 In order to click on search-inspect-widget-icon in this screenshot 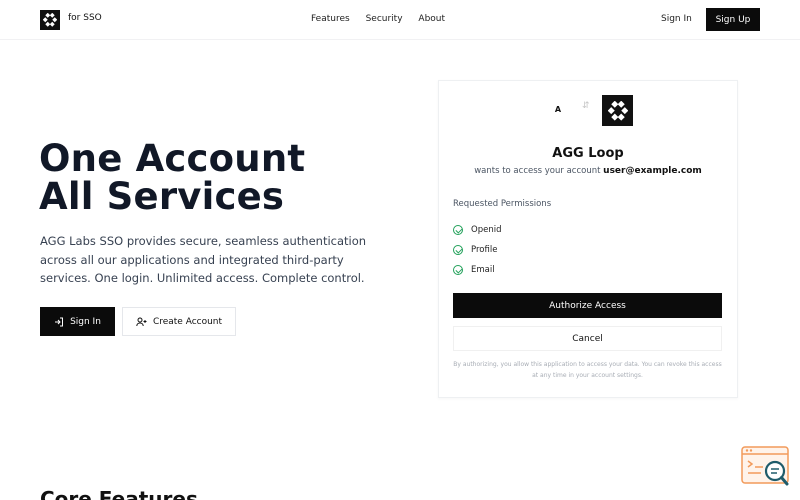, I will do `click(766, 467)`.